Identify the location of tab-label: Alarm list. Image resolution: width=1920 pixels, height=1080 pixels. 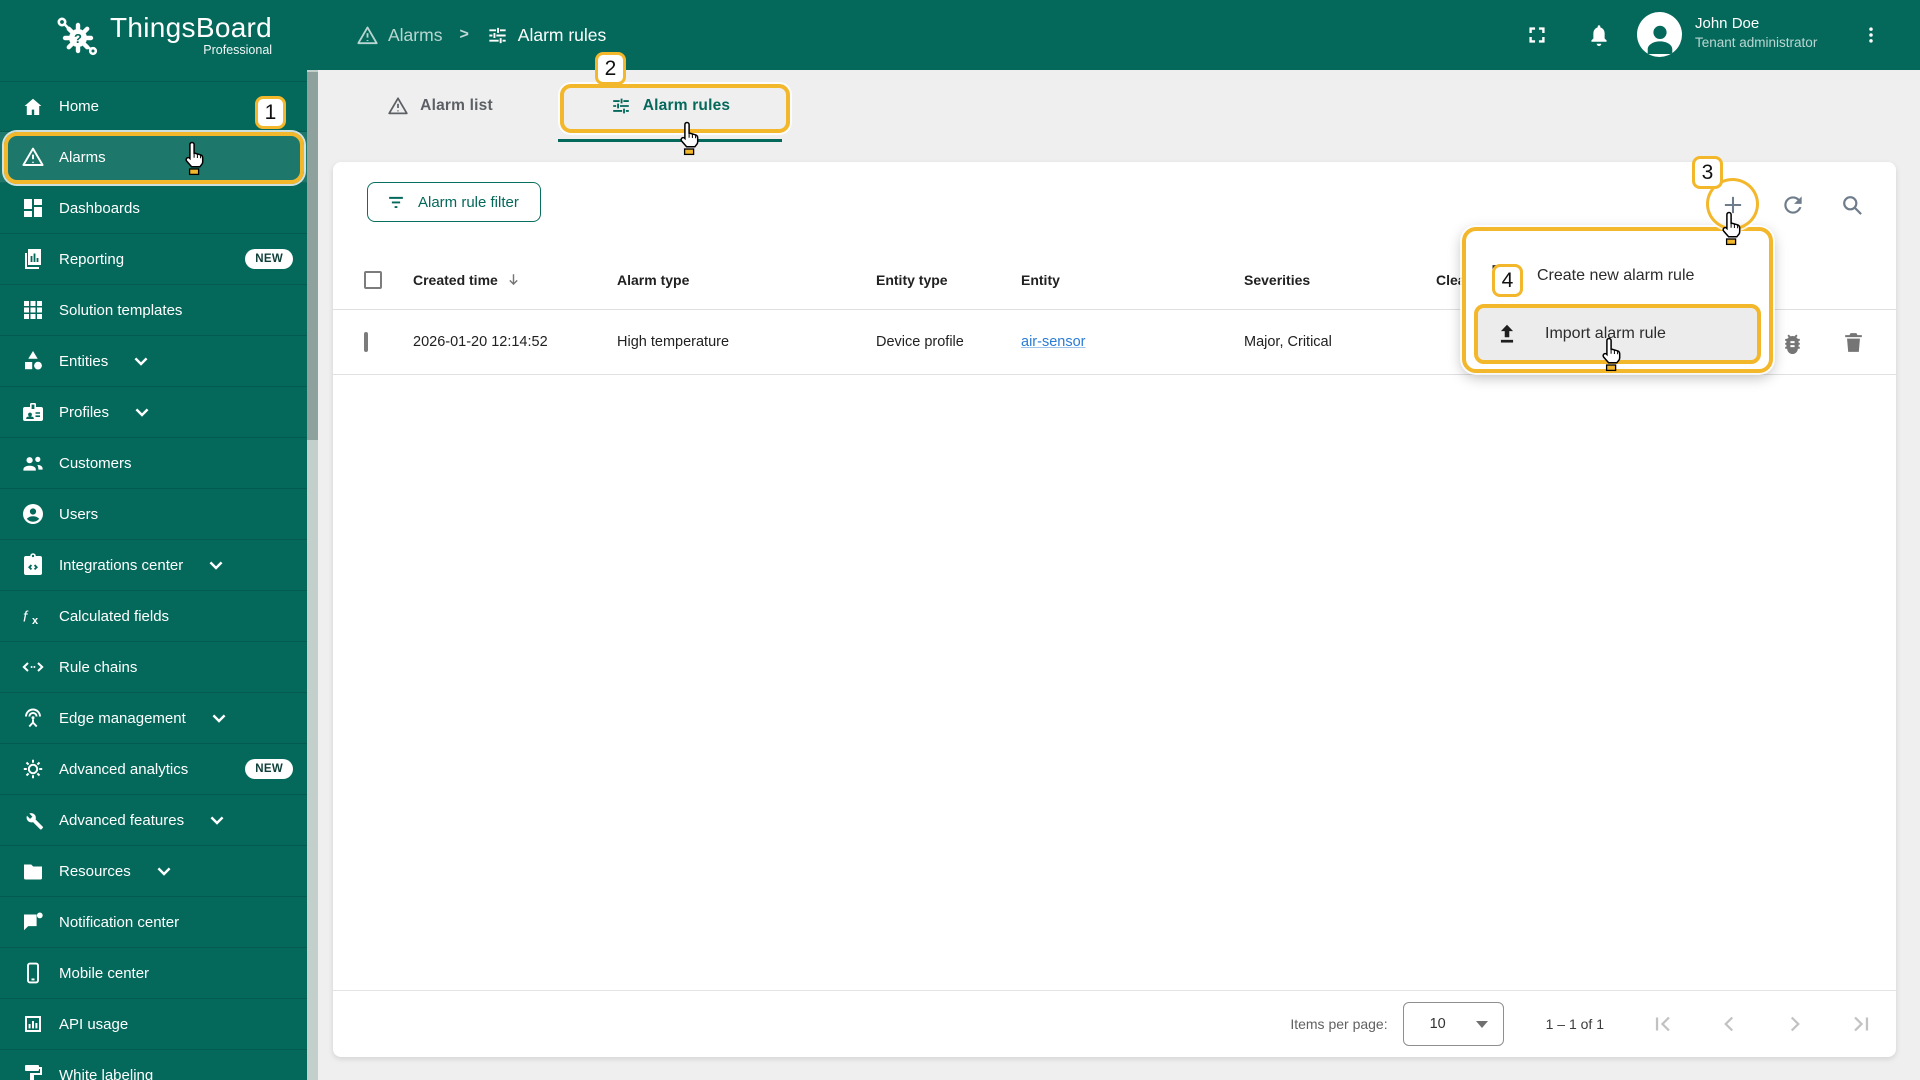
(456, 105).